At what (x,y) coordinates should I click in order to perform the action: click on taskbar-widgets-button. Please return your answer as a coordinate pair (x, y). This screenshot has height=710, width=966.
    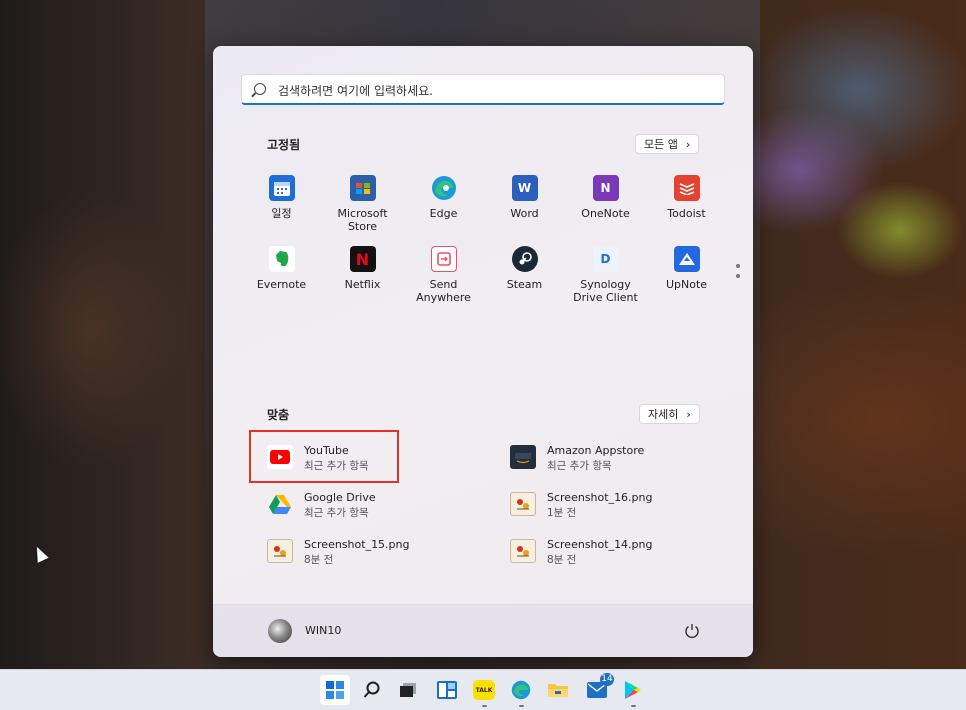
    Looking at the image, I should click on (447, 690).